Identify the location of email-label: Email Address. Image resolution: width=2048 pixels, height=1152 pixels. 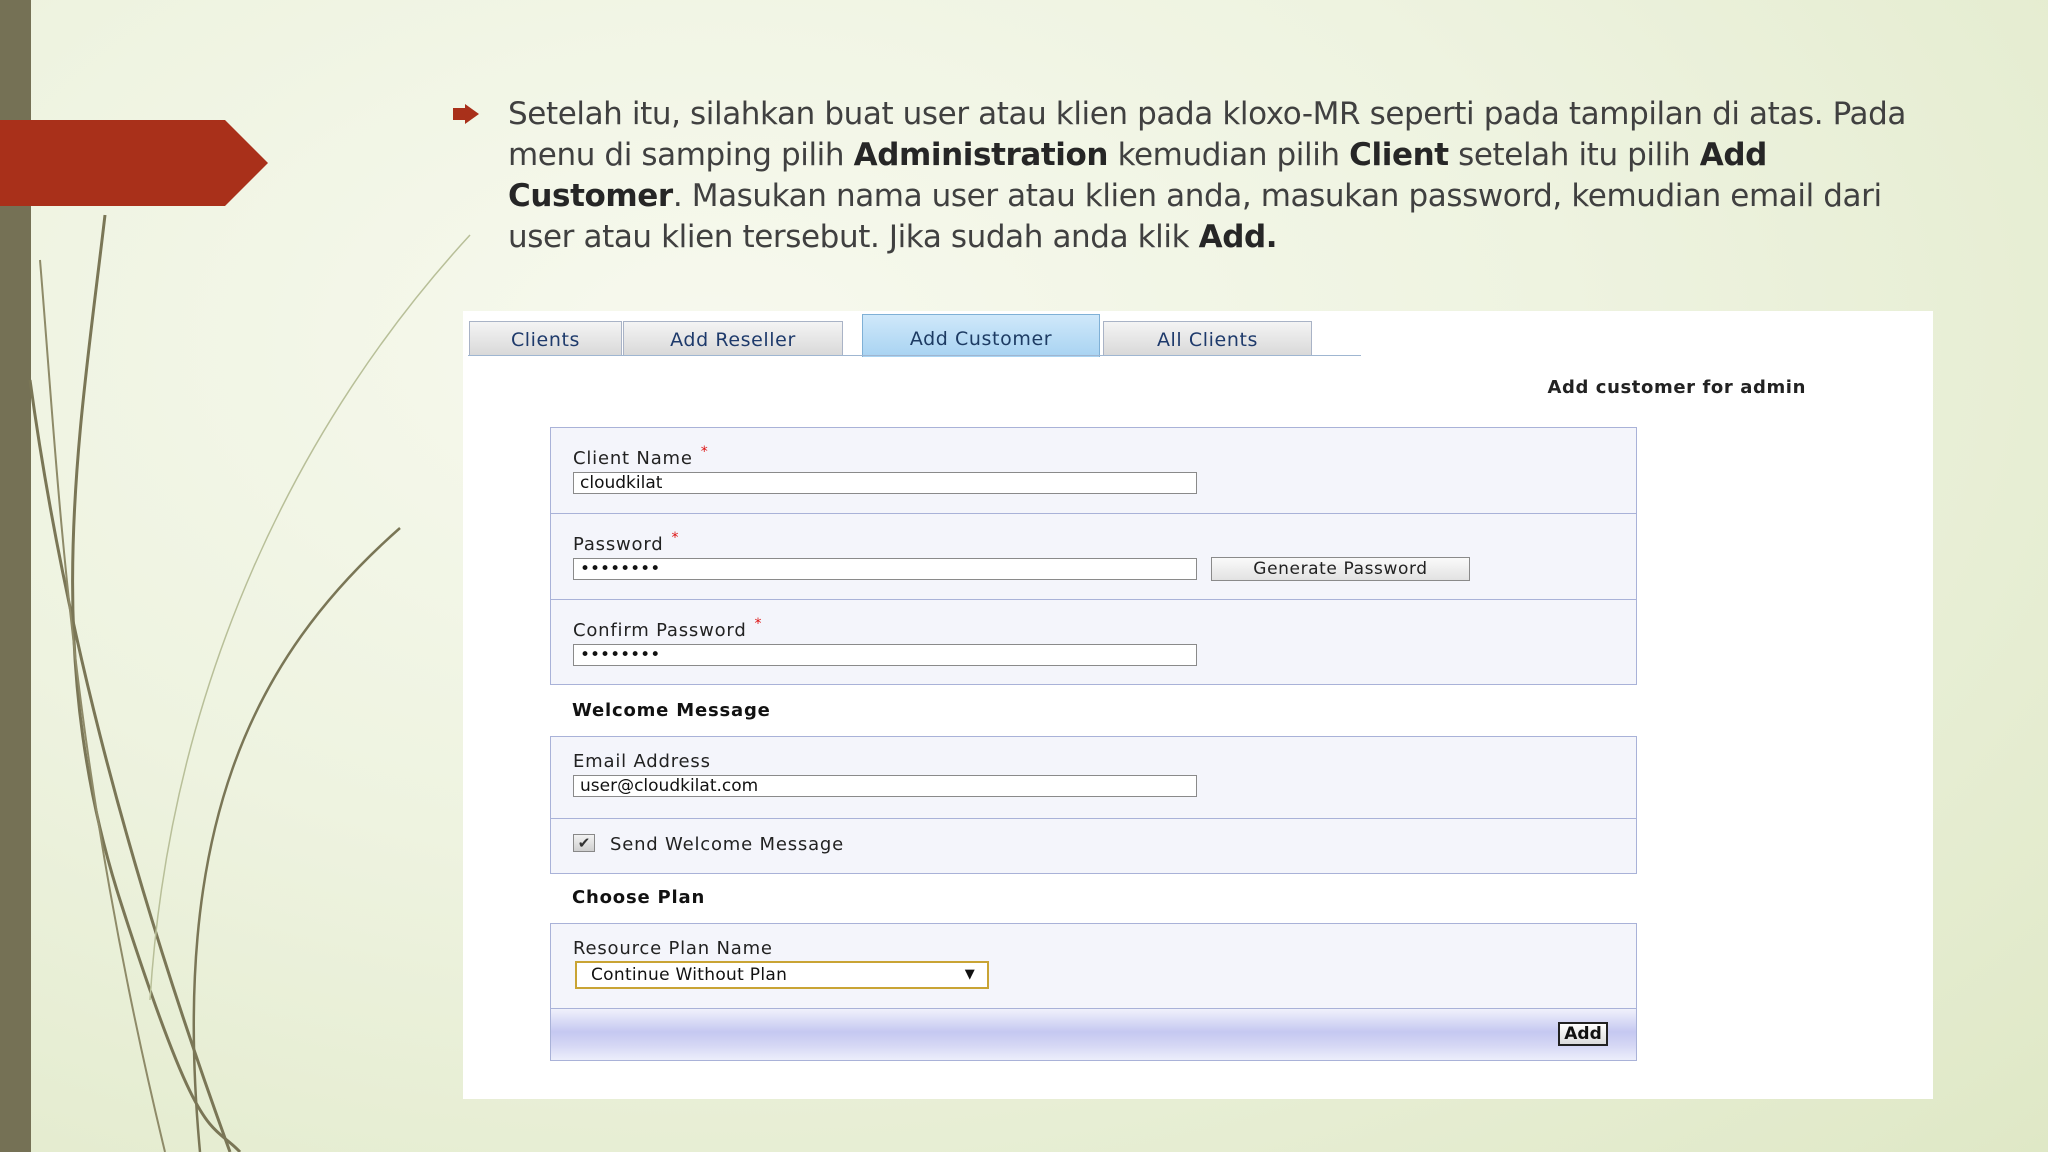
(642, 761).